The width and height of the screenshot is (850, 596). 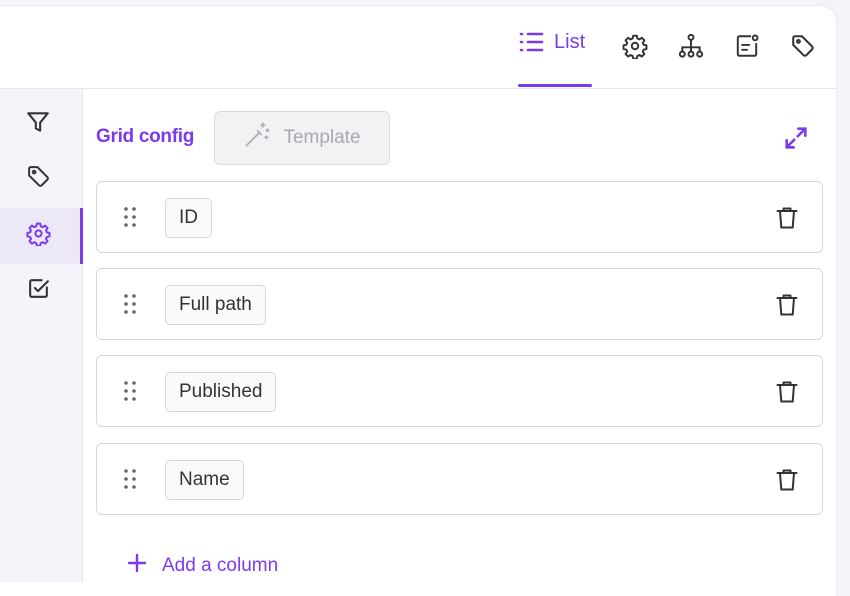 I want to click on template-button-label: Template, so click(x=322, y=137).